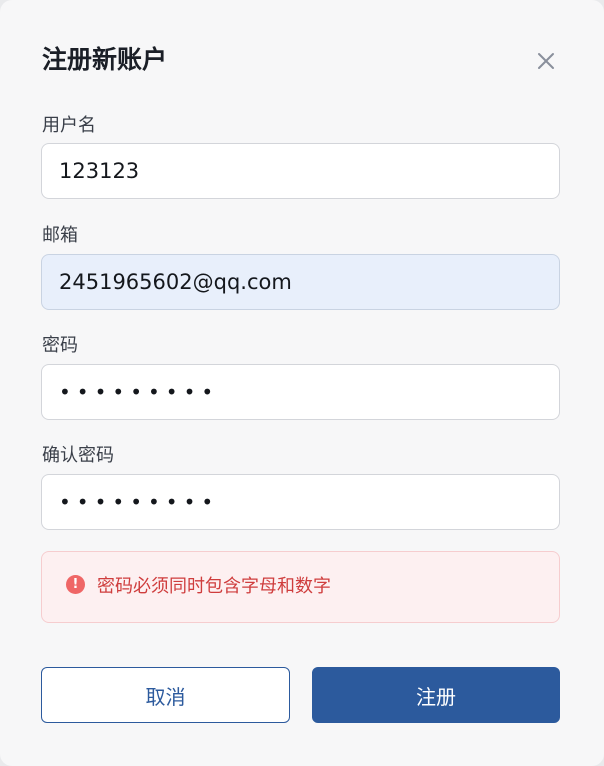  I want to click on dialog-title: 注册新账户, so click(105, 59).